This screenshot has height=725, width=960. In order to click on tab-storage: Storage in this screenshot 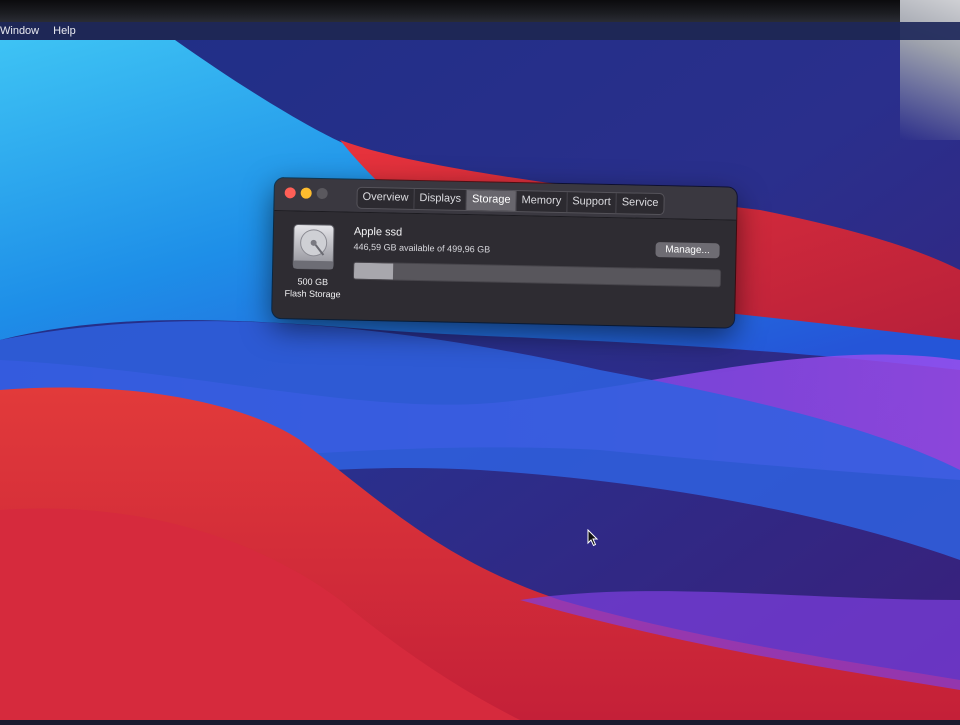, I will do `click(491, 201)`.